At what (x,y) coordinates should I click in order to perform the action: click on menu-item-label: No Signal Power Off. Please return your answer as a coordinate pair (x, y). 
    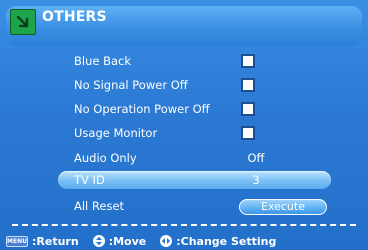
    Looking at the image, I should click on (131, 85).